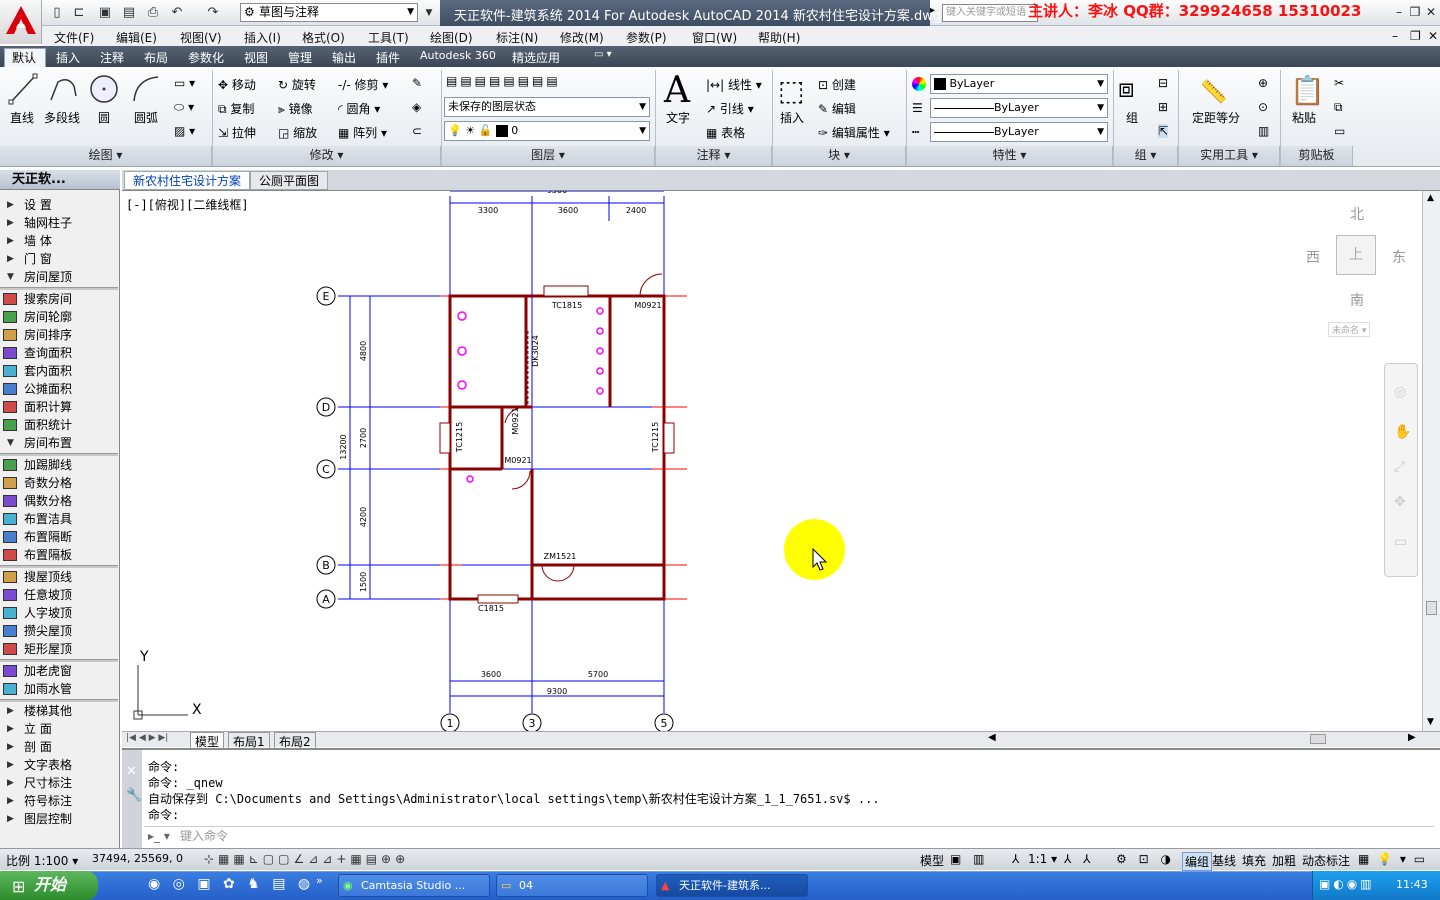  Describe the element at coordinates (59, 819) in the screenshot. I see `palette-item: ▶ 图层控制` at that location.